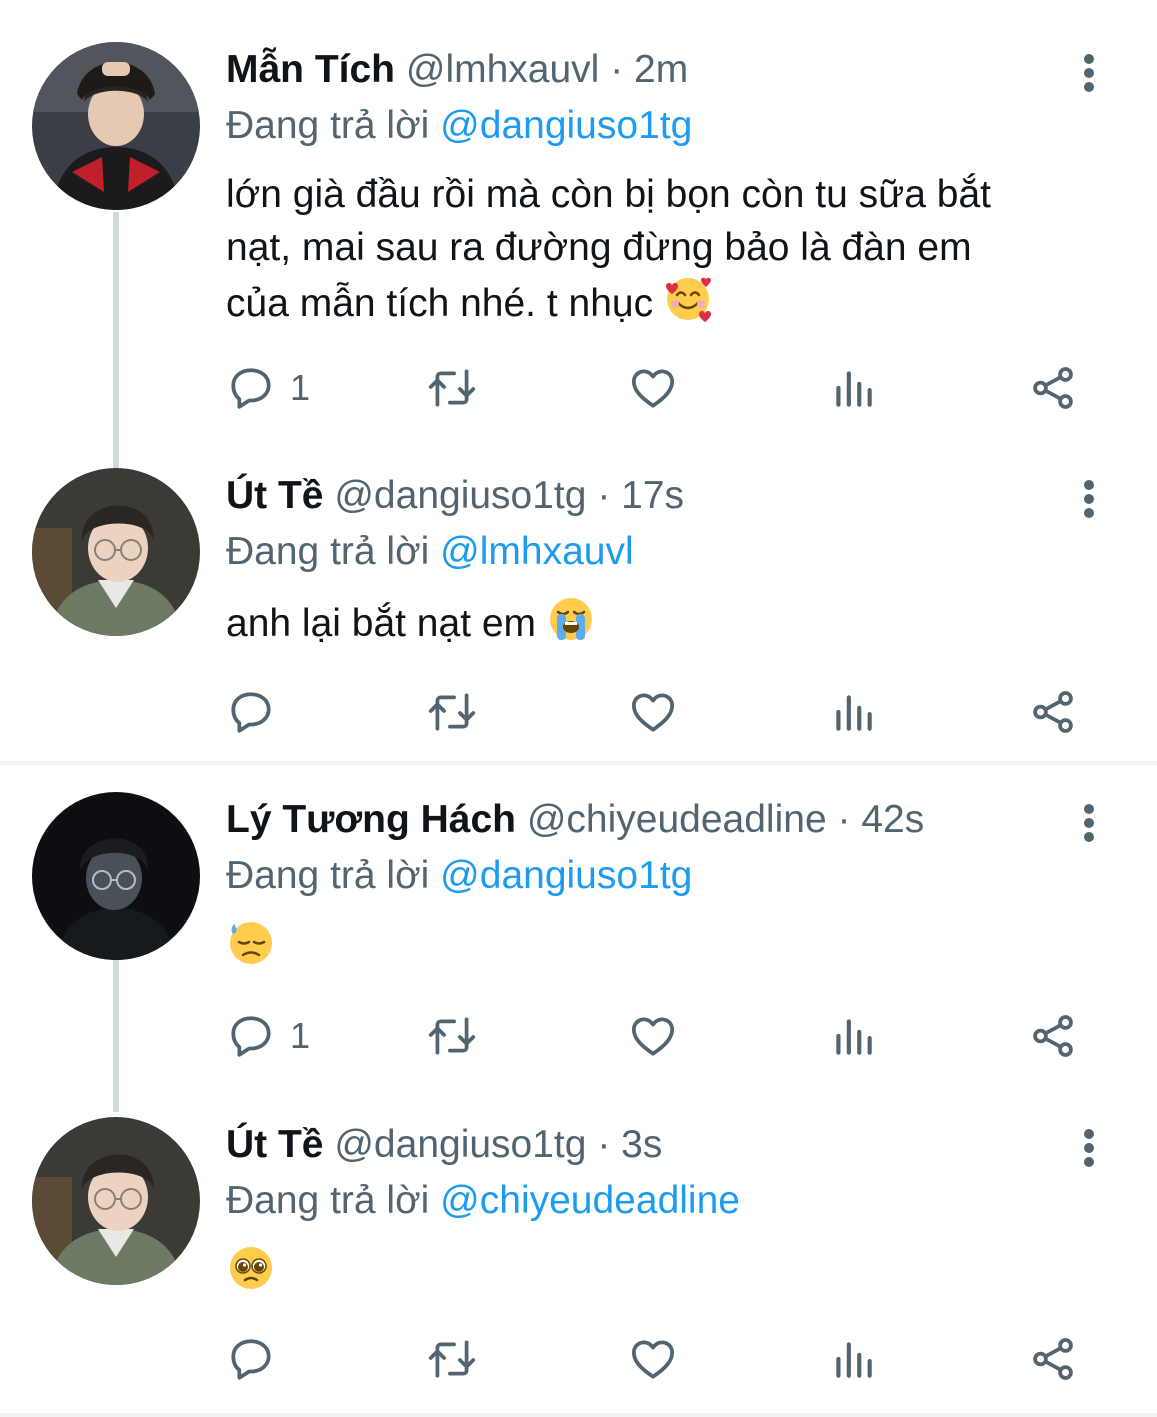 This screenshot has width=1157, height=1417. I want to click on tweet-text: anh lại bắt nạt em, so click(676, 622).